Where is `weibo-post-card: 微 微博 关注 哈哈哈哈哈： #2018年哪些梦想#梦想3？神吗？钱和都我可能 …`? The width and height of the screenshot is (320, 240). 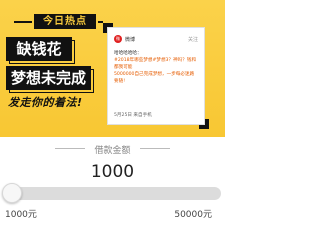
weibo-post-card: 微 微博 关注 哈哈哈哈哈： #2018年哪些梦想#梦想3？神吗？钱和都我可能 … is located at coordinates (156, 76).